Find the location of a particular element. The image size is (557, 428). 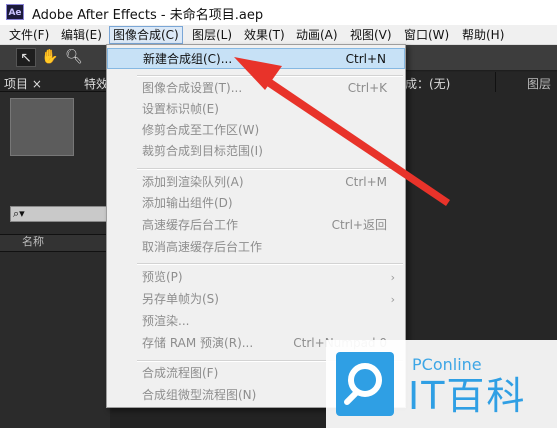

menu-item-save-frame-as: 另存单帧为(S) › is located at coordinates (256, 299).